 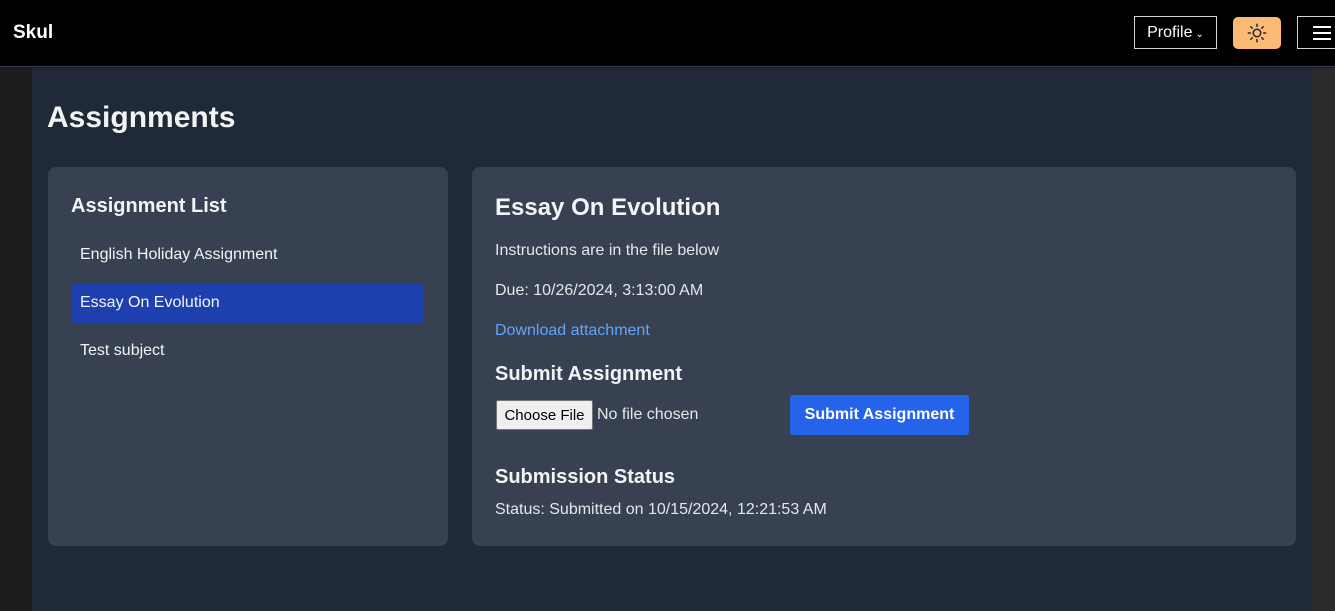 What do you see at coordinates (1199, 34) in the screenshot?
I see `chevron-down-icon: ⌄` at bounding box center [1199, 34].